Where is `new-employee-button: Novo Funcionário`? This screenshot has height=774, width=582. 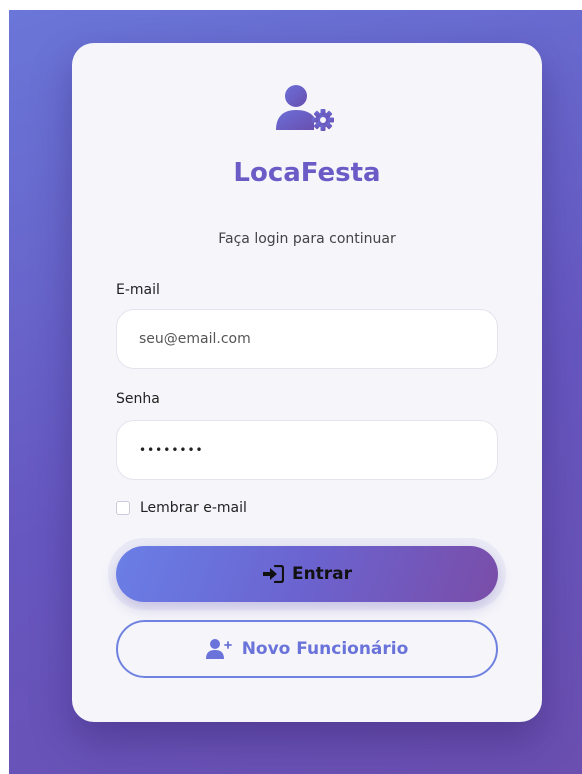
new-employee-button: Novo Funcionário is located at coordinates (307, 649).